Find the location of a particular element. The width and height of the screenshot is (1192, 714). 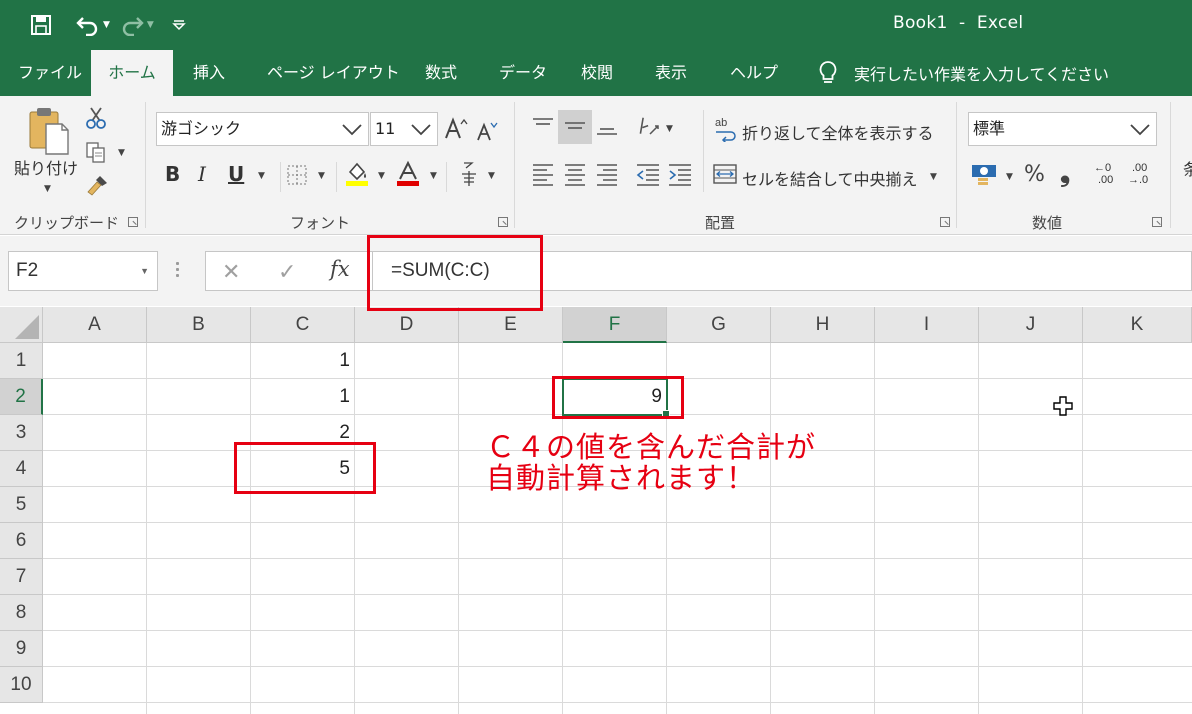

column-header: G is located at coordinates (719, 325).